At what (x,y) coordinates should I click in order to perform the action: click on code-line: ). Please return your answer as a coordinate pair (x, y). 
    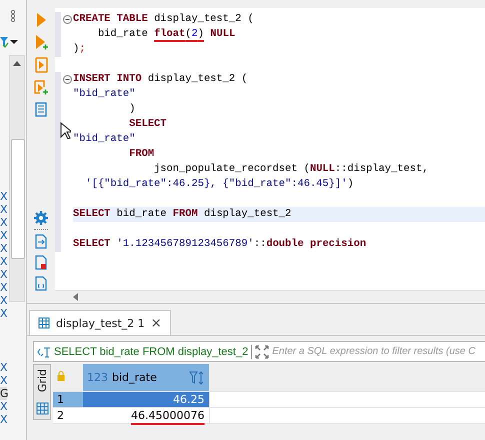
    Looking at the image, I should click on (132, 109).